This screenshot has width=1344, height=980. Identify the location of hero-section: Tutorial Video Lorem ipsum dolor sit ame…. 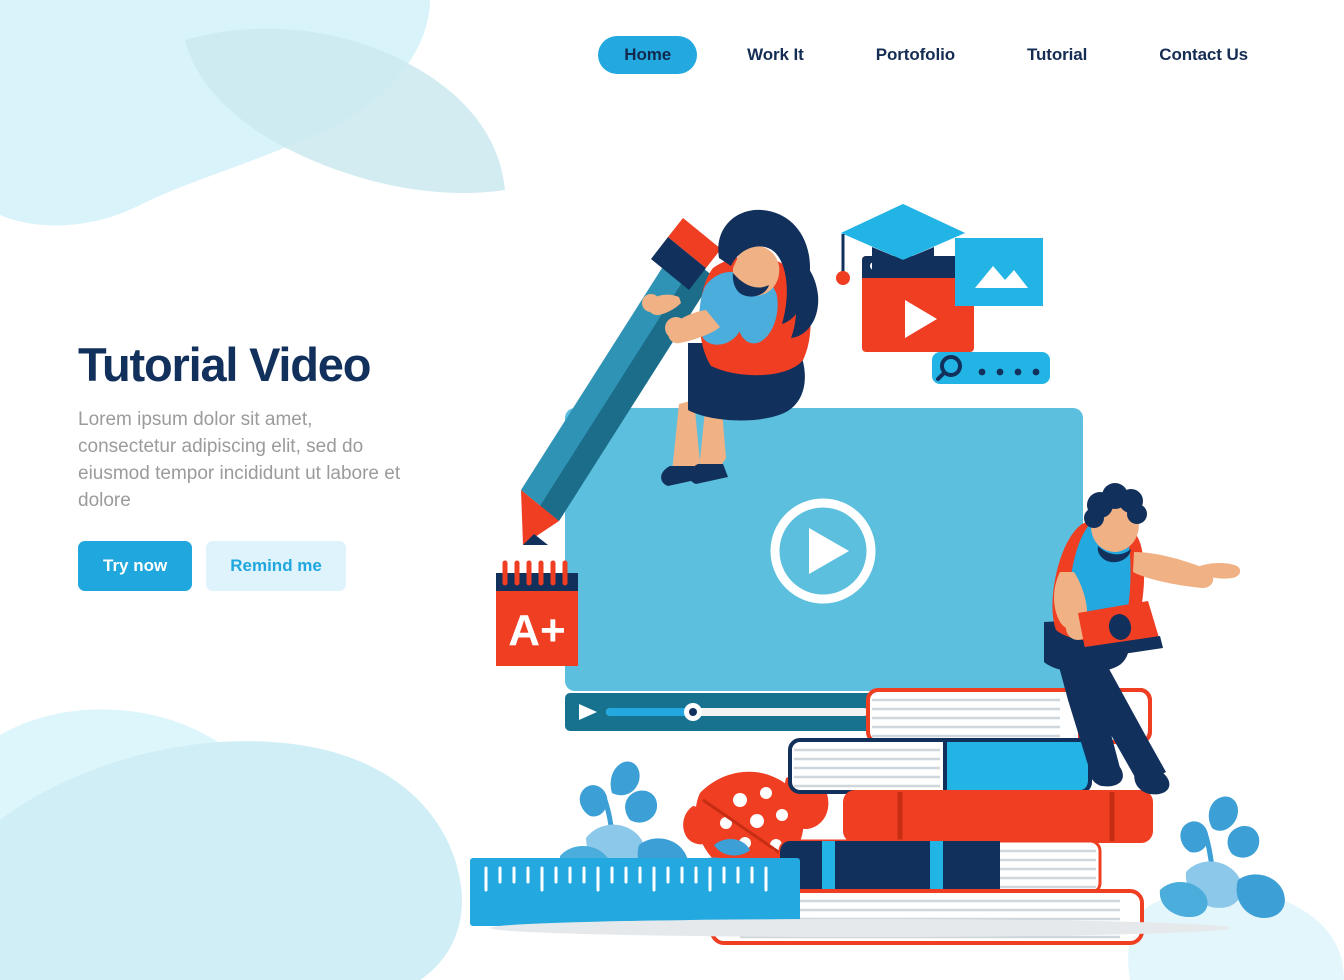
(288, 465).